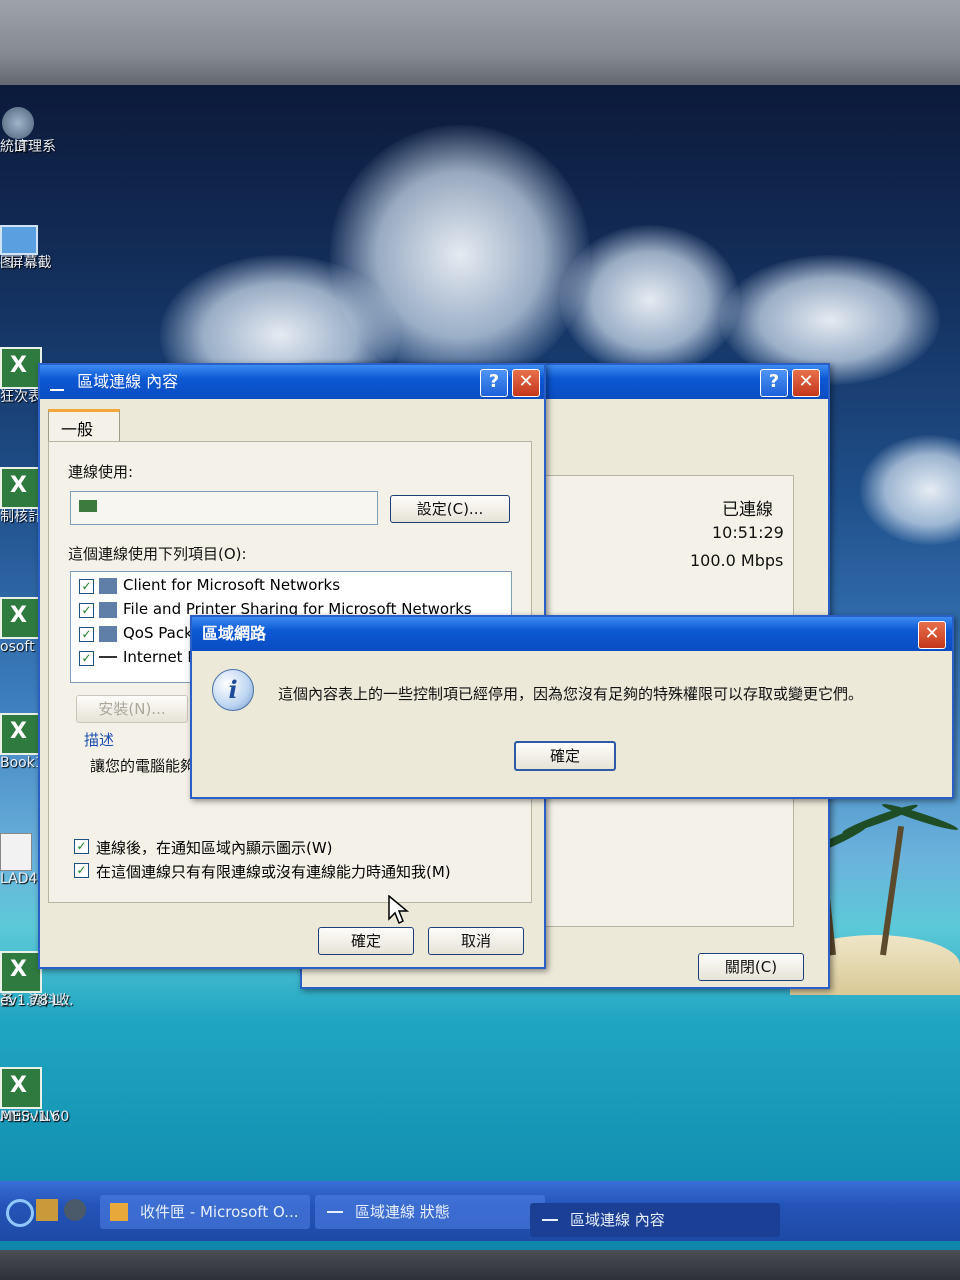 The height and width of the screenshot is (1280, 960). I want to click on status-value: 已連線, so click(747, 510).